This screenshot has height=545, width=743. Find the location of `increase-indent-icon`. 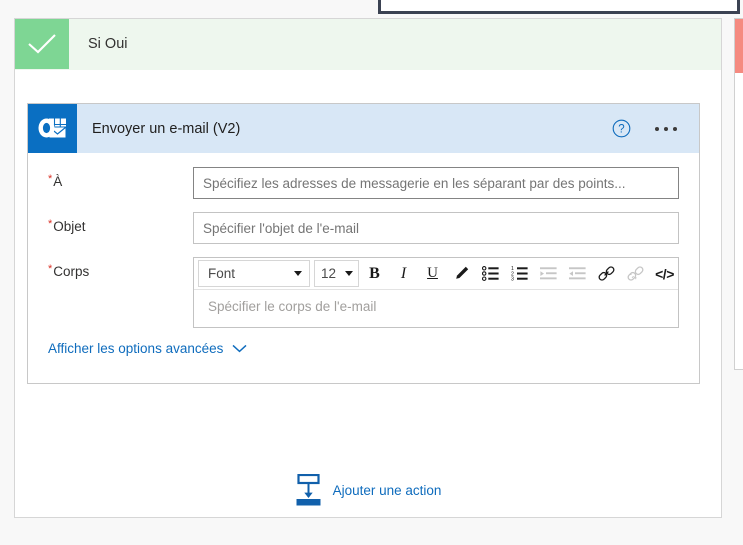

increase-indent-icon is located at coordinates (548, 273).